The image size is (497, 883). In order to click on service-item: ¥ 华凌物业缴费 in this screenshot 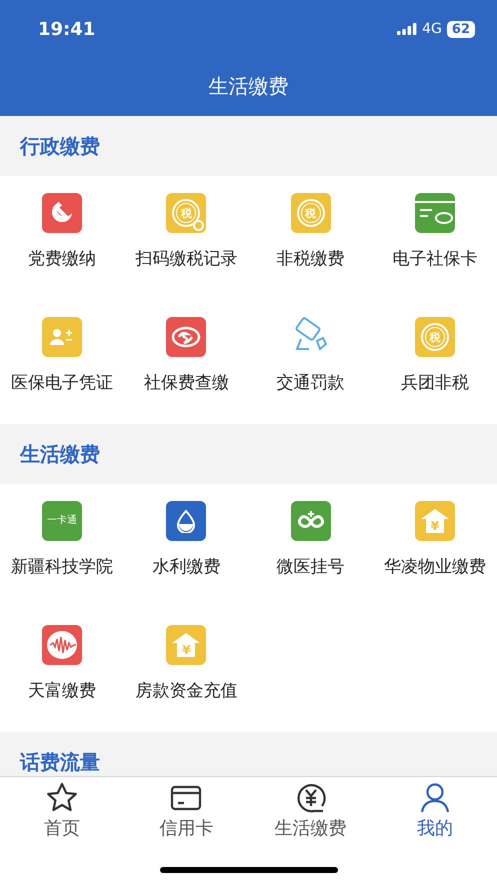, I will do `click(434, 546)`.